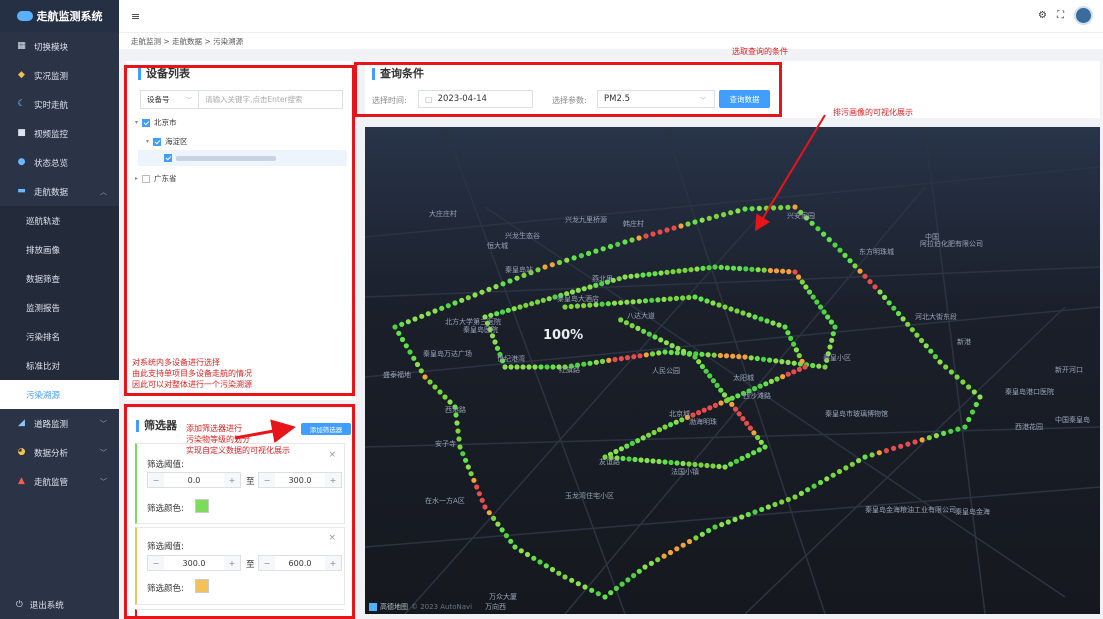 This screenshot has width=1103, height=619. I want to click on query-button: 查询数据, so click(744, 99).